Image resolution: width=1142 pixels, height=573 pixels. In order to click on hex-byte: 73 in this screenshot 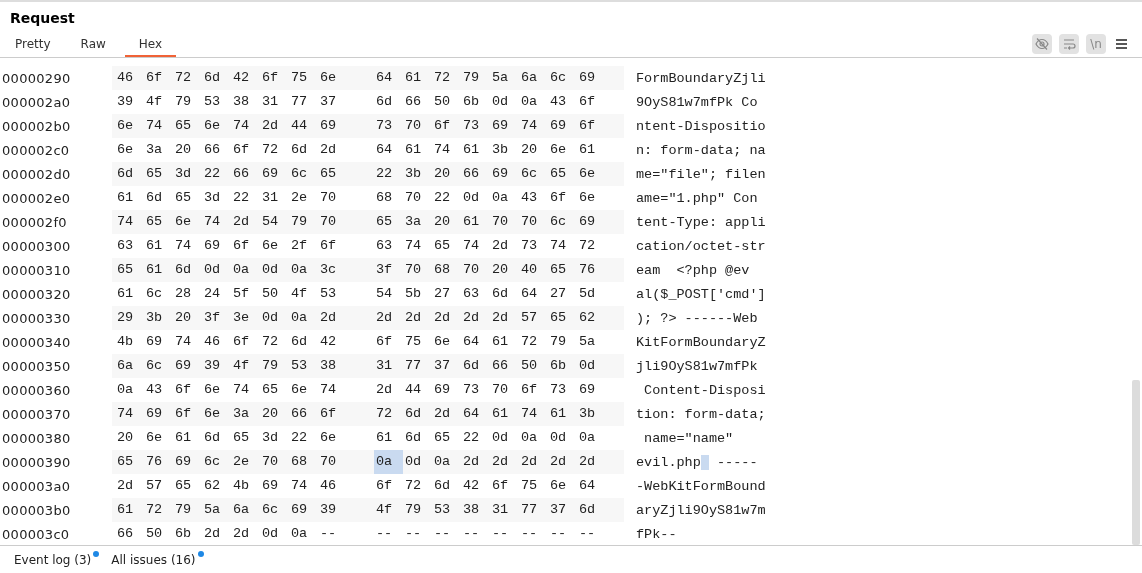, I will do `click(562, 390)`.